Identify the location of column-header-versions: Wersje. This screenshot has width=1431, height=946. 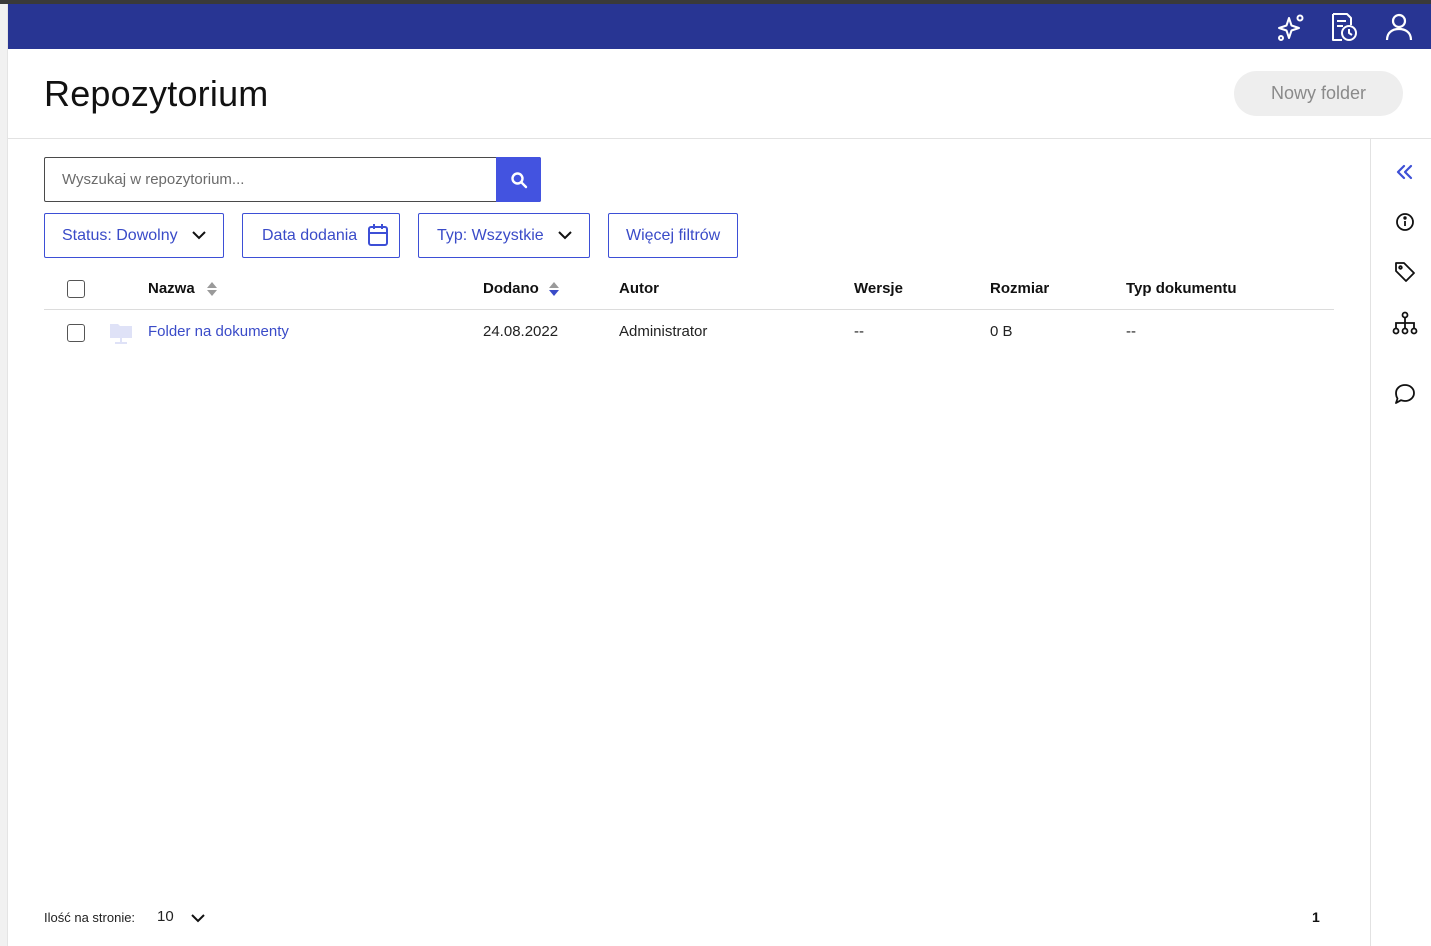
(878, 288).